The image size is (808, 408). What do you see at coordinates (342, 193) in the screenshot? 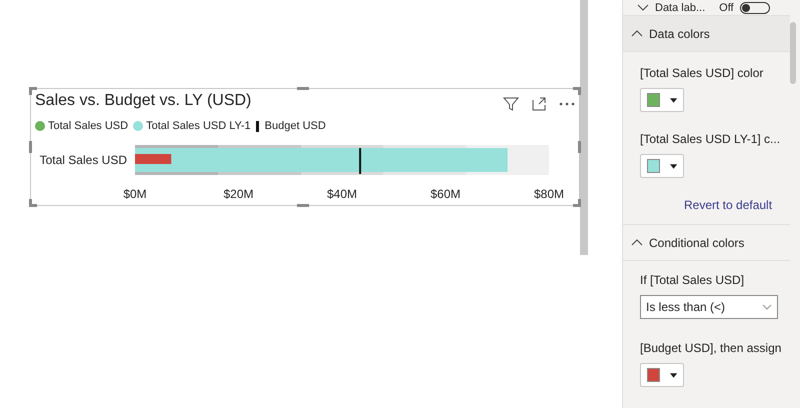
I see `axis-tick-label: $40M` at bounding box center [342, 193].